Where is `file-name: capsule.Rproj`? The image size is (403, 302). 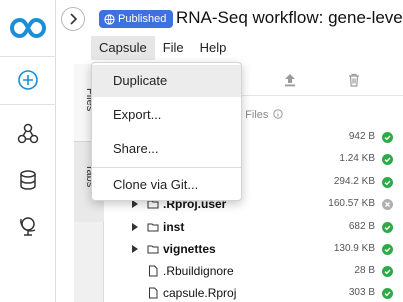 file-name: capsule.Rproj is located at coordinates (200, 293).